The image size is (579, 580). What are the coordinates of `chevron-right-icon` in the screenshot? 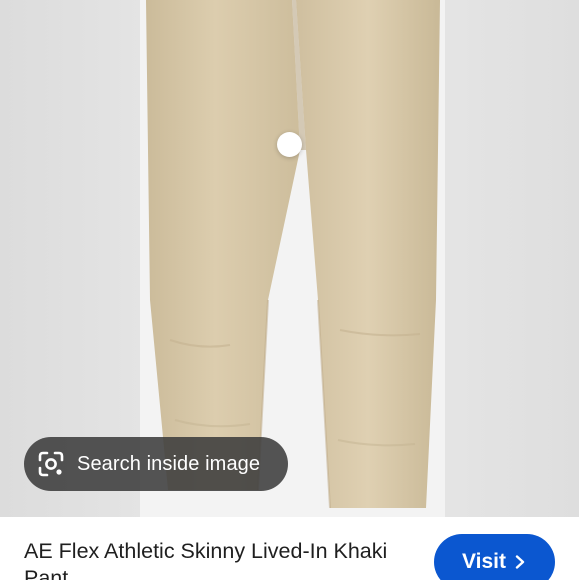 It's located at (520, 562).